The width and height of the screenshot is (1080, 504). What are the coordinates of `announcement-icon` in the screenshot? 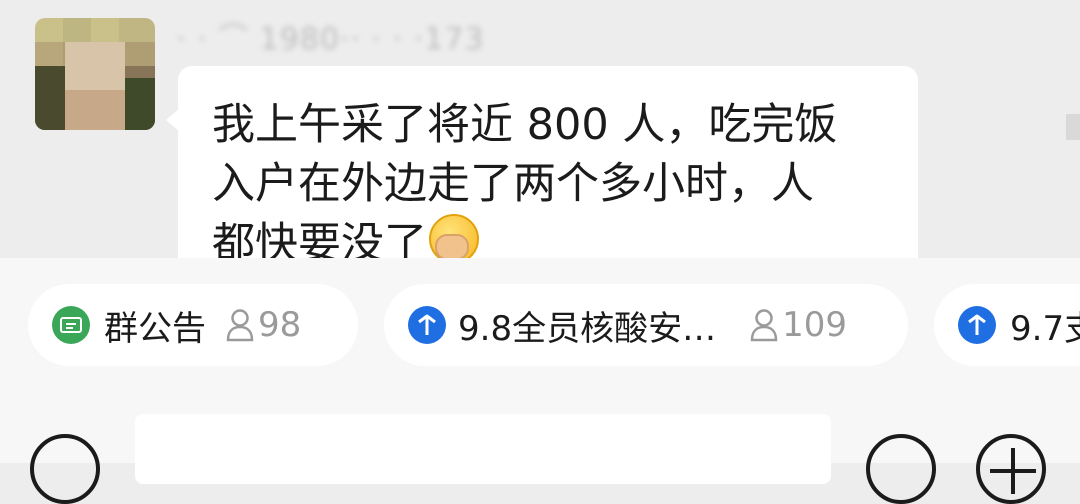 It's located at (71, 325).